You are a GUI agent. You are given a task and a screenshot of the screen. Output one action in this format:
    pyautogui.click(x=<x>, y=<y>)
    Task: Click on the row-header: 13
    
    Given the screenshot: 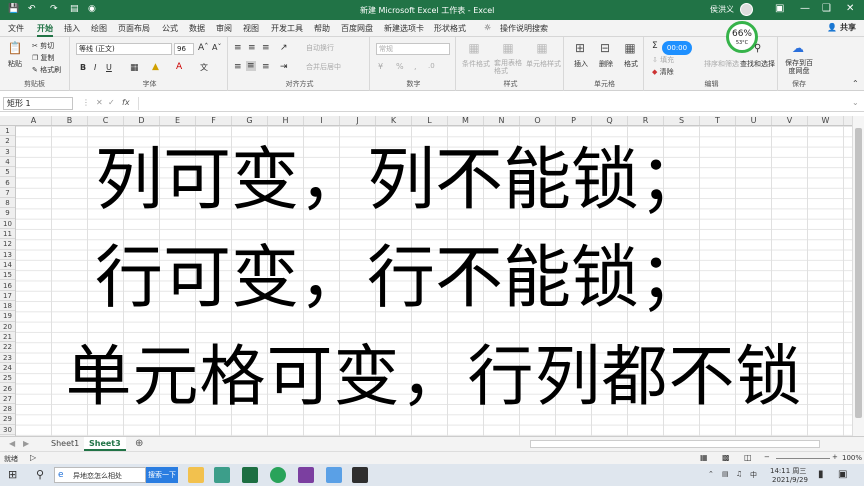 What is the action you would take?
    pyautogui.click(x=7, y=255)
    